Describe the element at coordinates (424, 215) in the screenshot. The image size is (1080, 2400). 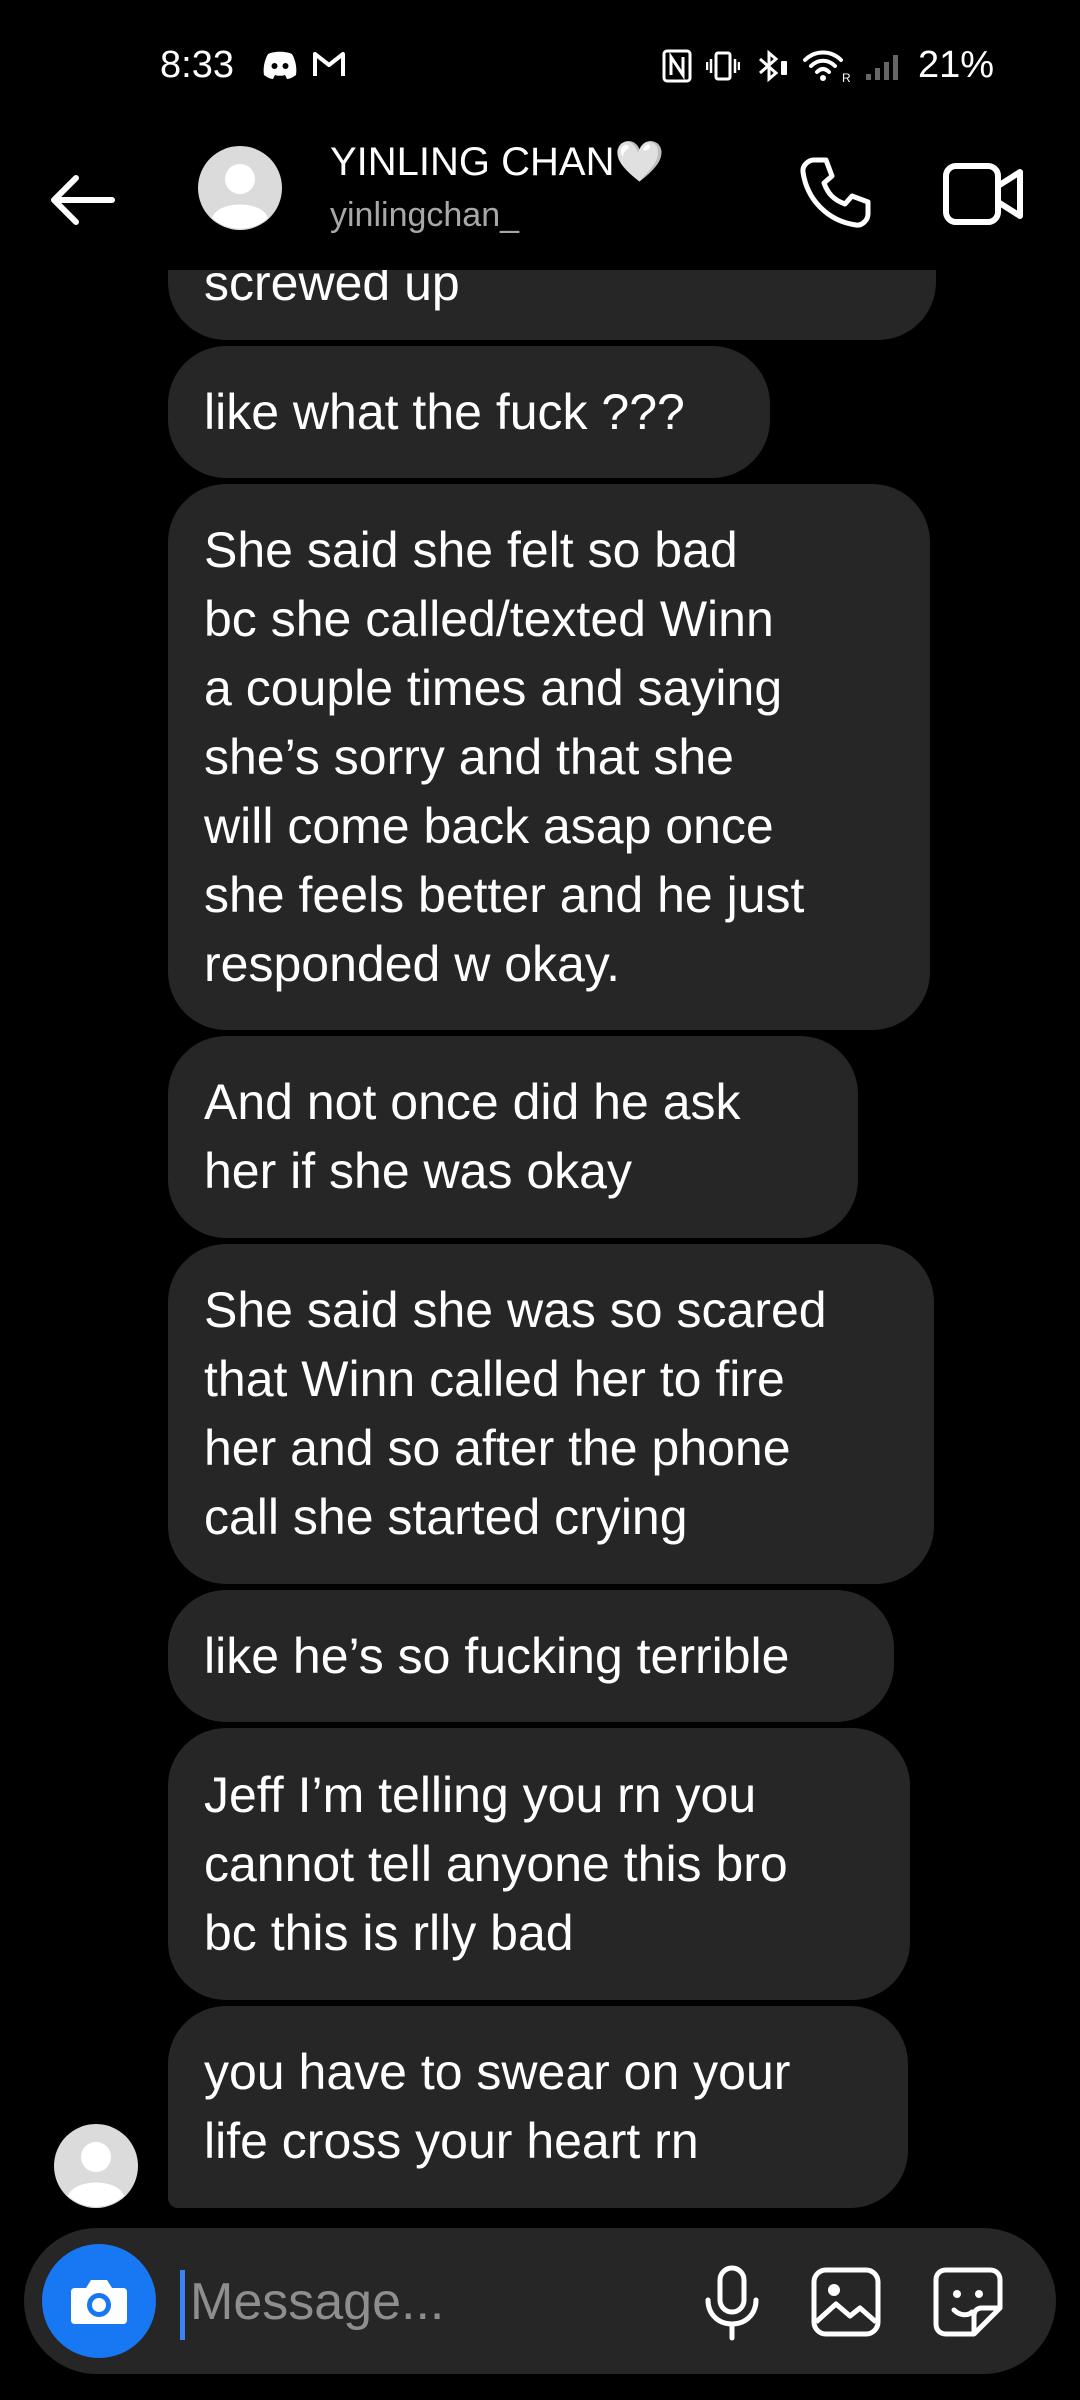
I see `contact-username: yinlingchan_` at that location.